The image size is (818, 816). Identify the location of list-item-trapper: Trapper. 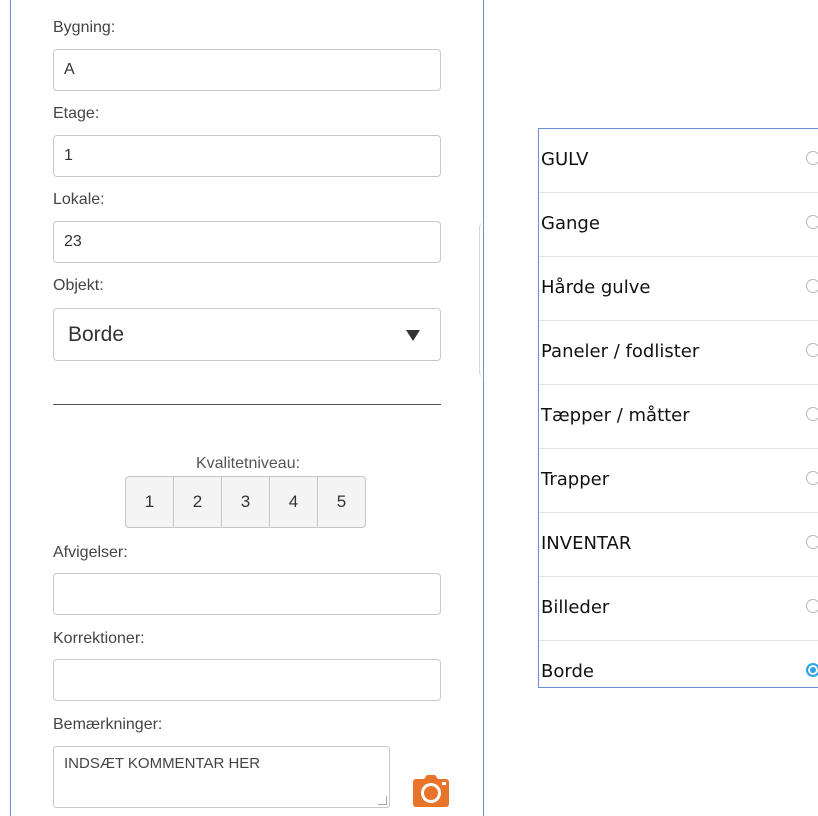
(678, 481).